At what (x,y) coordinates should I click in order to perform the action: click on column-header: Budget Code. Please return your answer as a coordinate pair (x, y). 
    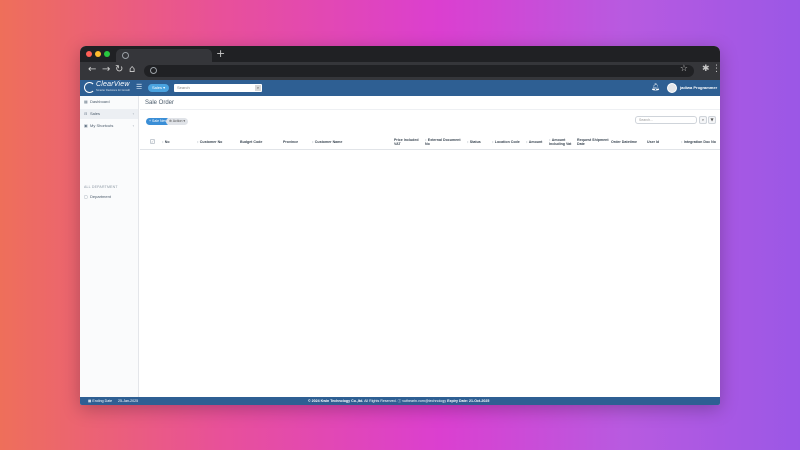
    Looking at the image, I should click on (260, 142).